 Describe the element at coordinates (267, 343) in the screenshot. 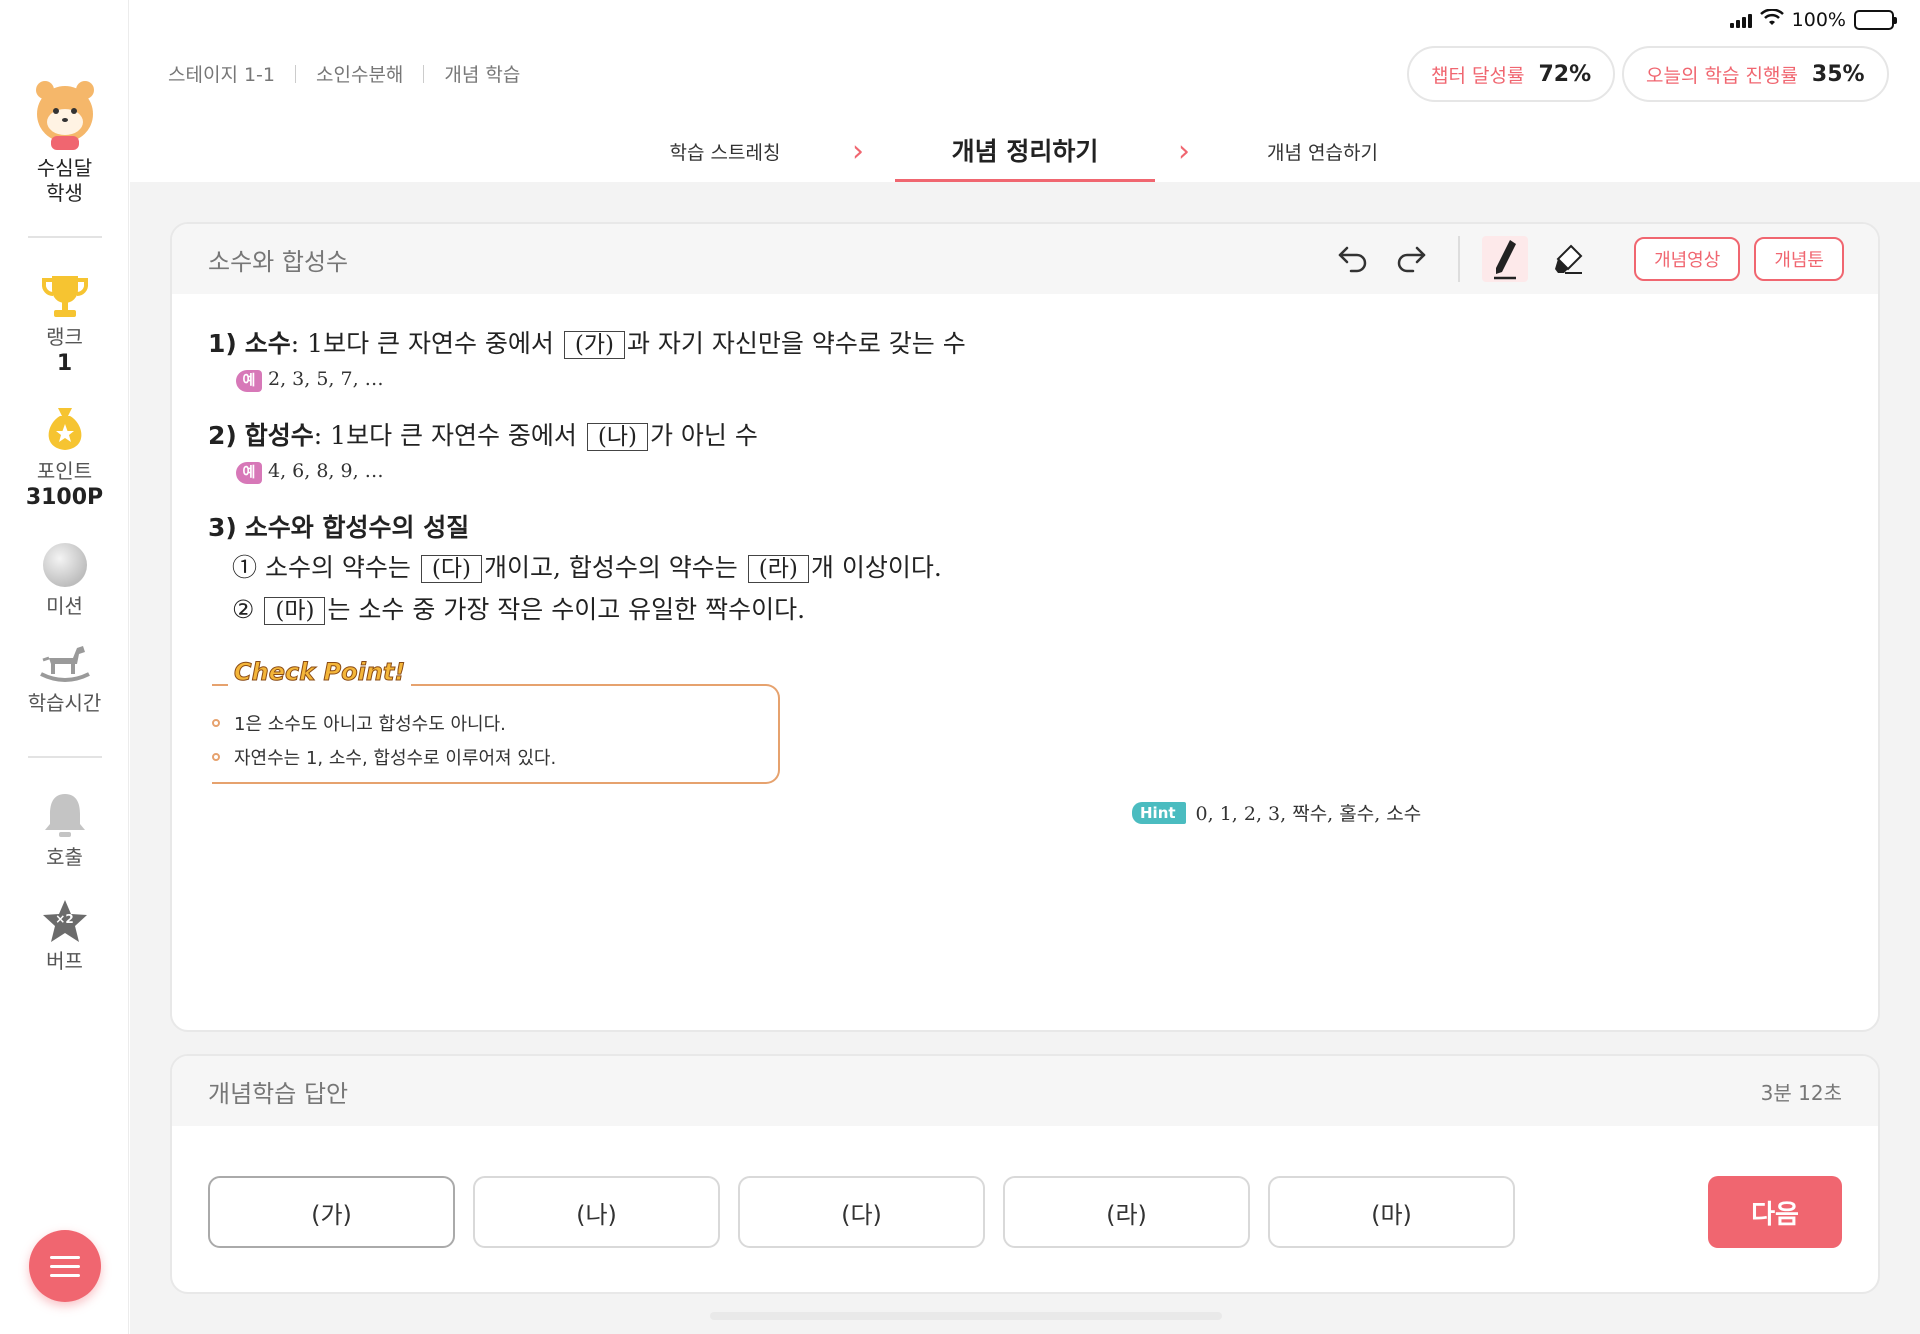

I see `term-prime: 소수` at that location.